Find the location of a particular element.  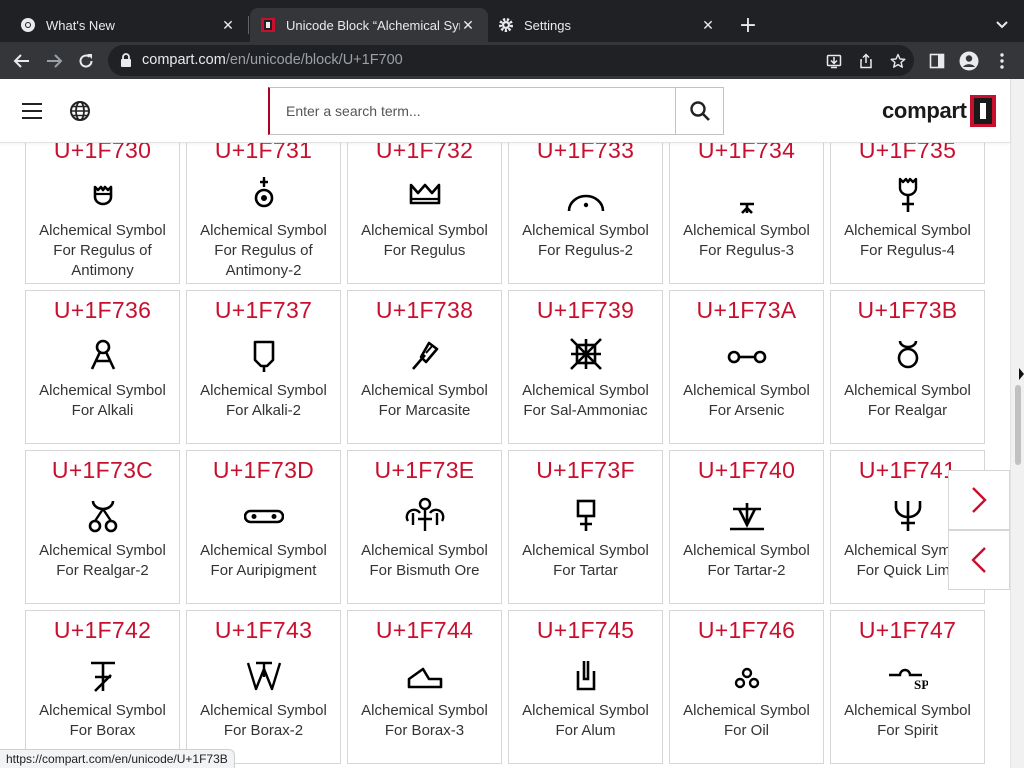

character-card: U+1F73F Alchemical Symbol For Tartar is located at coordinates (585, 527).